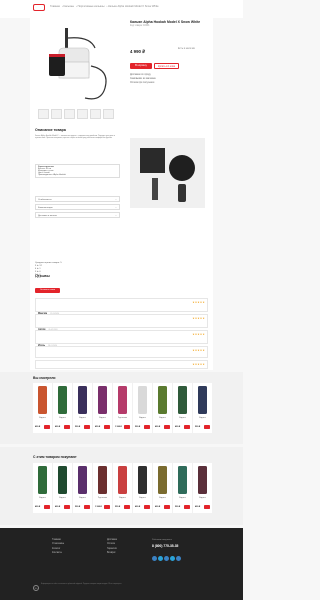  What do you see at coordinates (154, 558) in the screenshot?
I see `vk-icon` at bounding box center [154, 558].